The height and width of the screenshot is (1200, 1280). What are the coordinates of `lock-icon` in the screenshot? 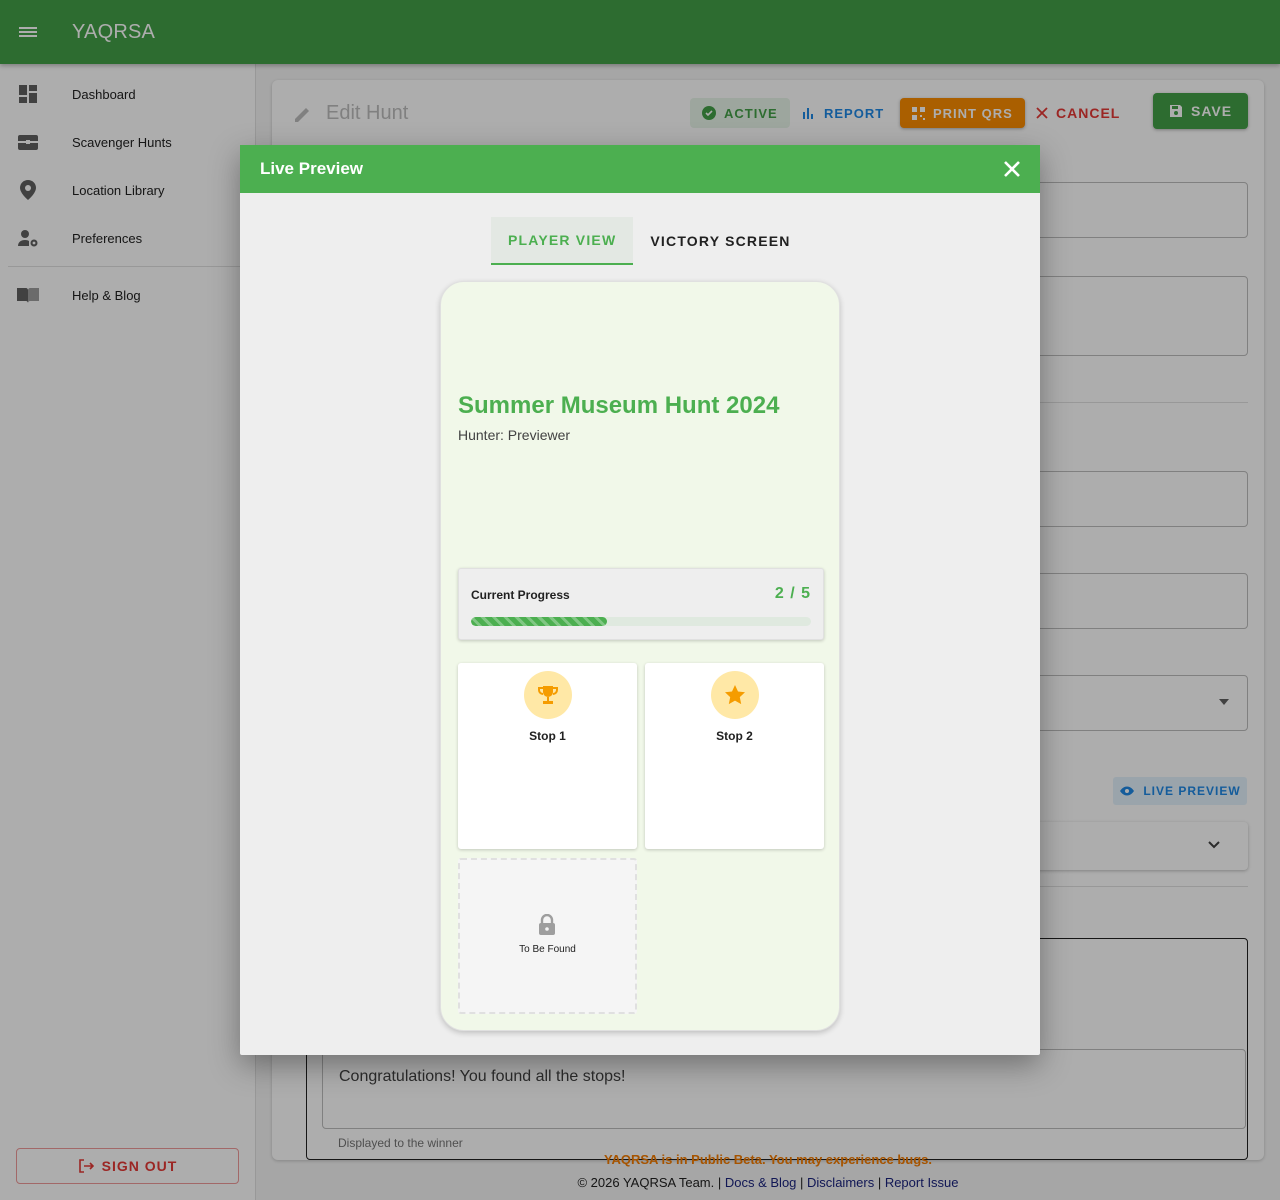 It's located at (547, 924).